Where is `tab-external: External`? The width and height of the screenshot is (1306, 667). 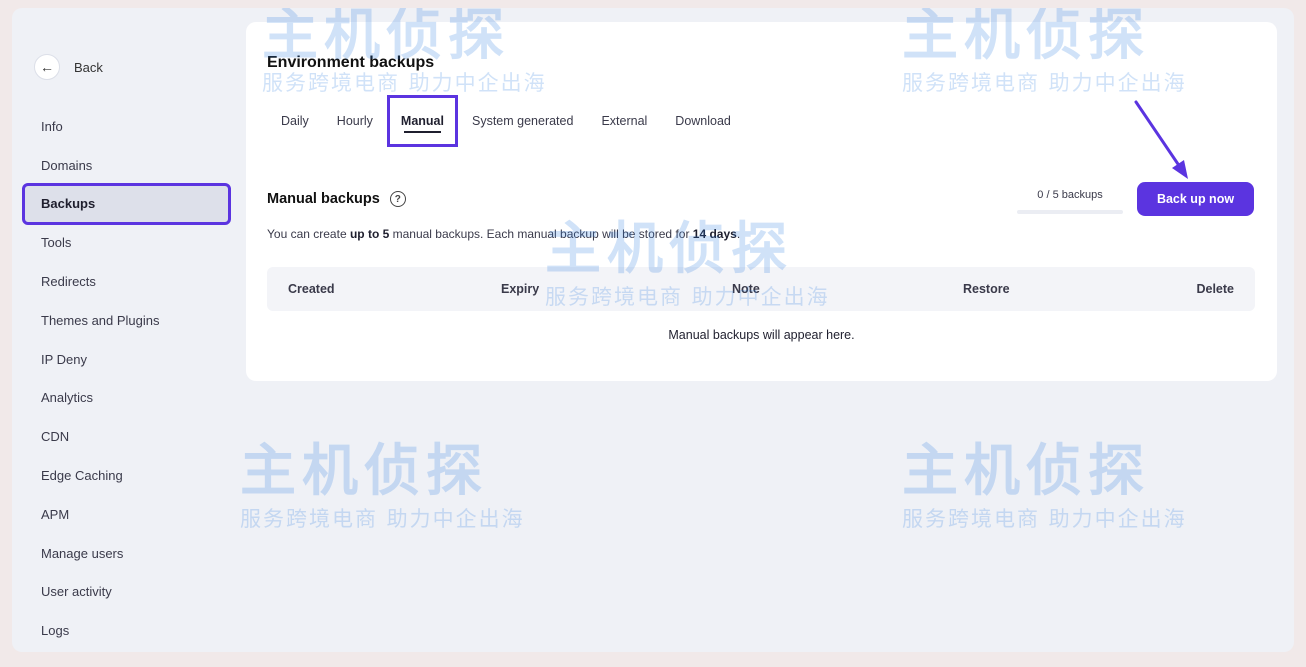
tab-external: External is located at coordinates (624, 121).